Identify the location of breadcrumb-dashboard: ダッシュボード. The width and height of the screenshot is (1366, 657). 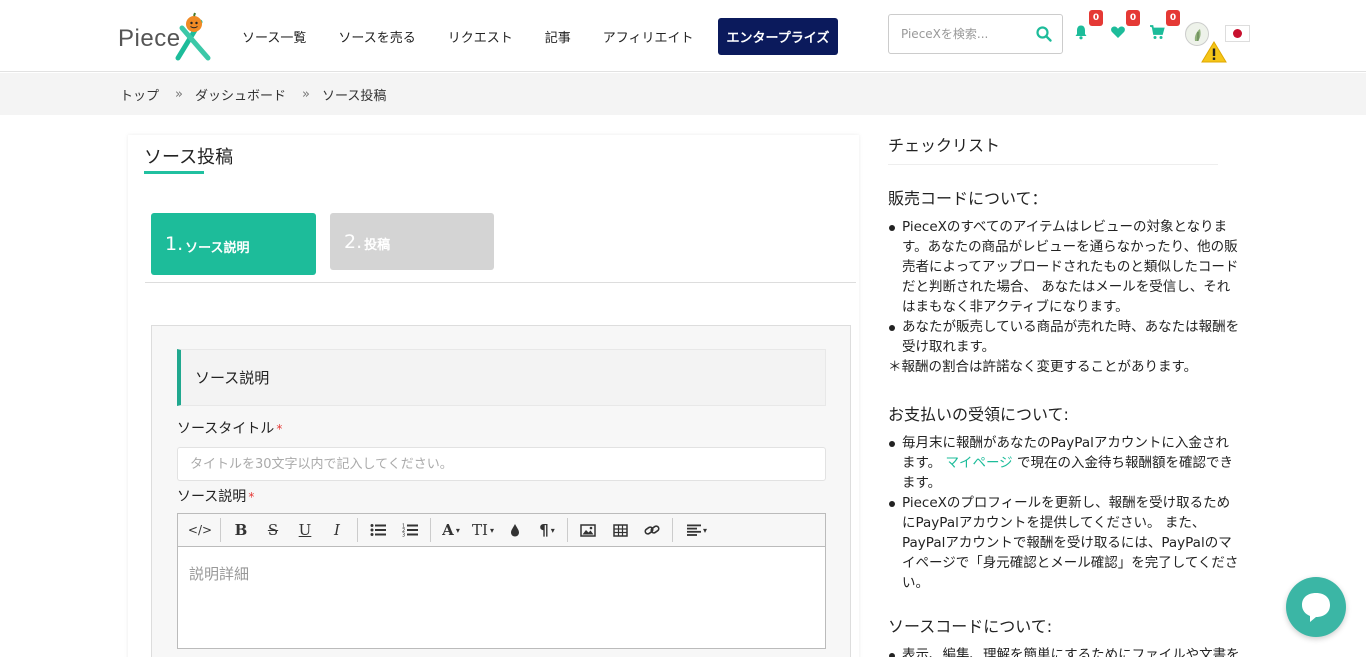
(240, 94).